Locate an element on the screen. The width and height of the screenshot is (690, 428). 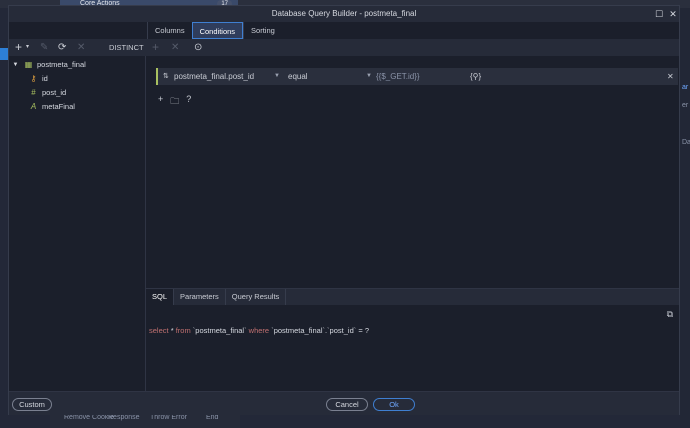
chevron-down-icon: ▼ is located at coordinates (15, 65).